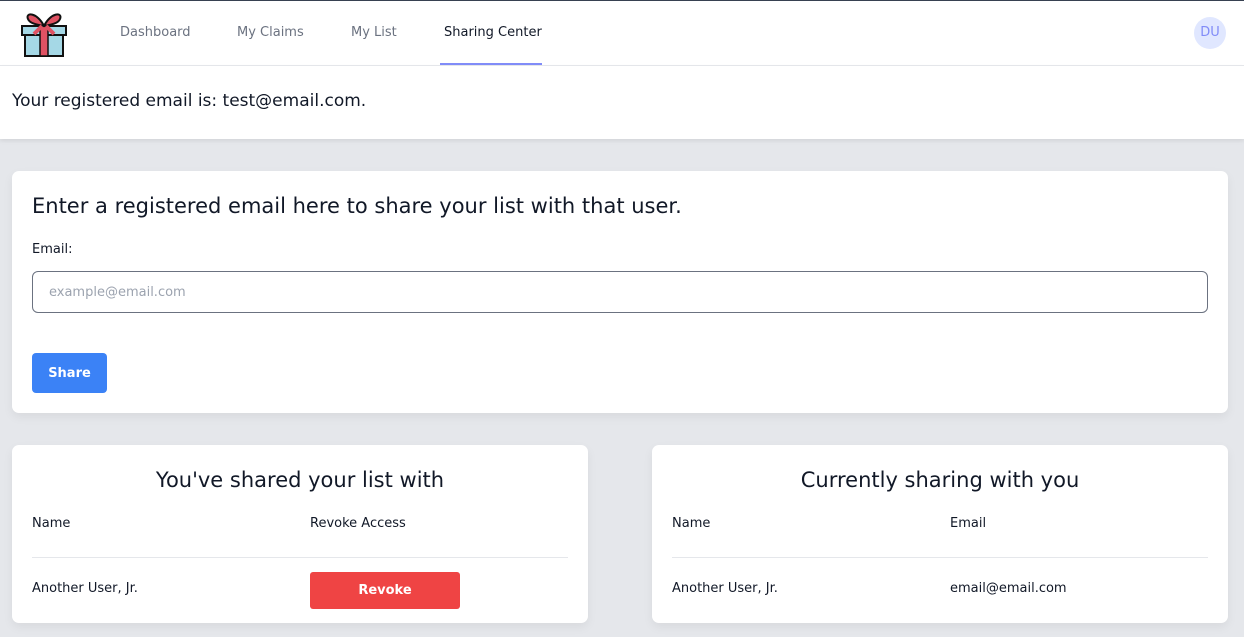 This screenshot has height=637, width=1244. I want to click on share-email-input, so click(620, 292).